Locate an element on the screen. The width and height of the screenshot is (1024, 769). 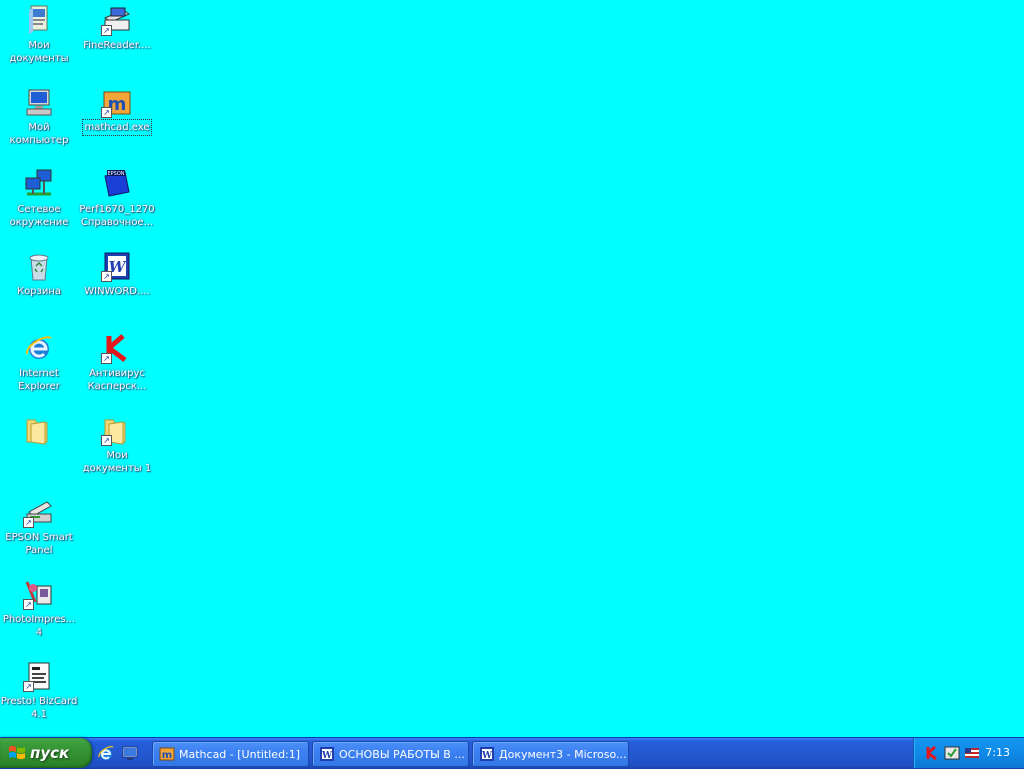
bizcard-icon: ↗ is located at coordinates (39, 676).